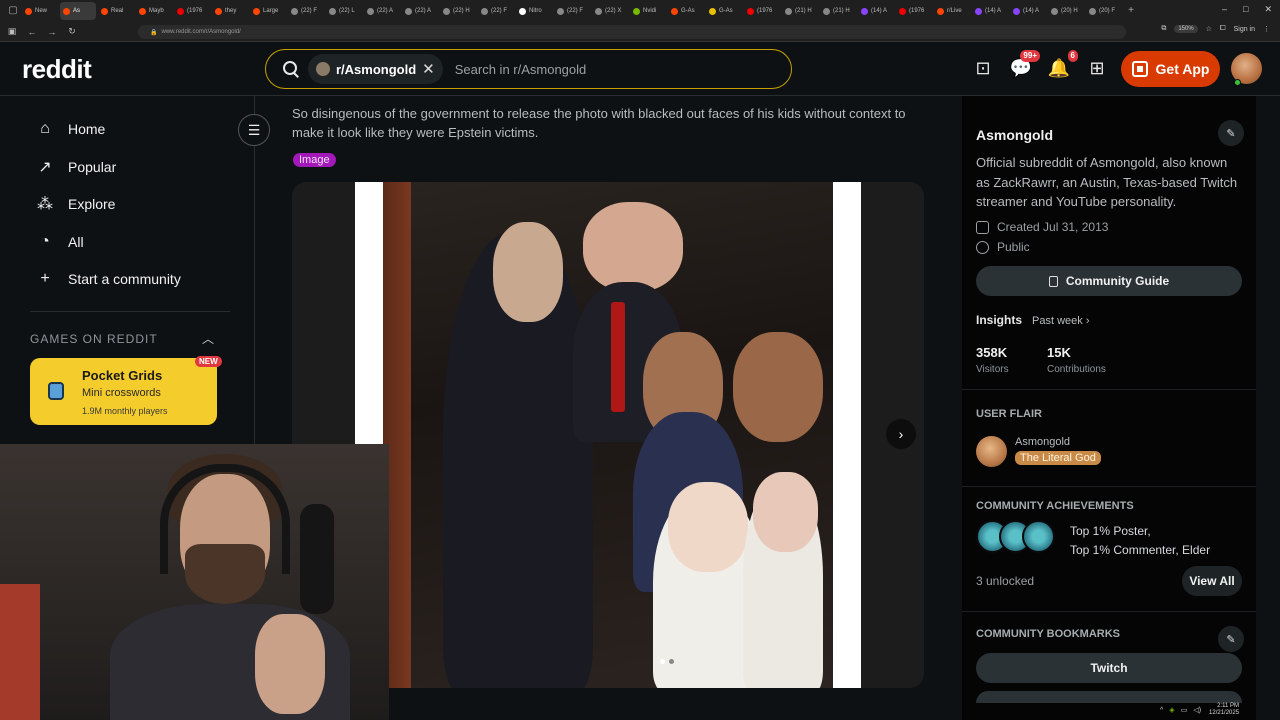 The image size is (1280, 720). I want to click on cake-icon, so click(982, 227).